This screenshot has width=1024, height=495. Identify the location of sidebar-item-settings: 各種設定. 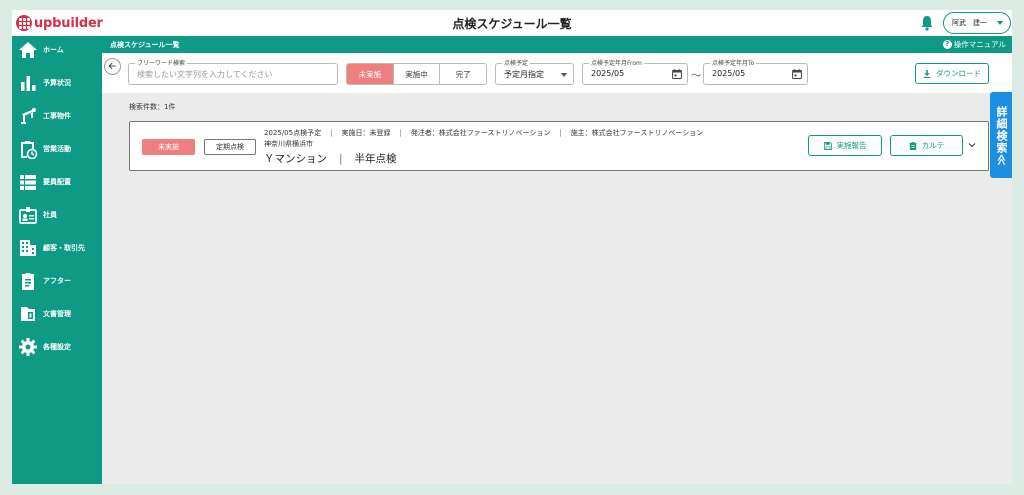
(57, 347).